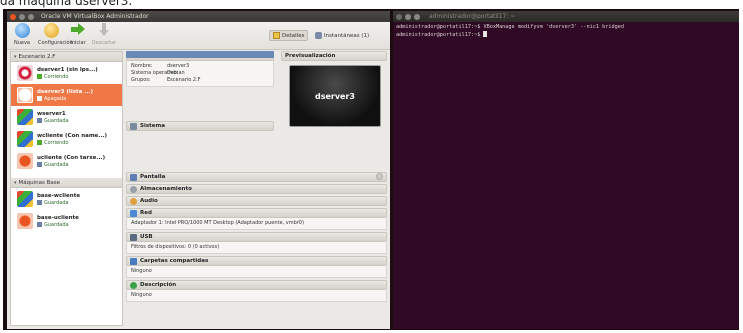 This screenshot has height=333, width=743. I want to click on vm-name: ucliente (Con tarxe...), so click(71, 157).